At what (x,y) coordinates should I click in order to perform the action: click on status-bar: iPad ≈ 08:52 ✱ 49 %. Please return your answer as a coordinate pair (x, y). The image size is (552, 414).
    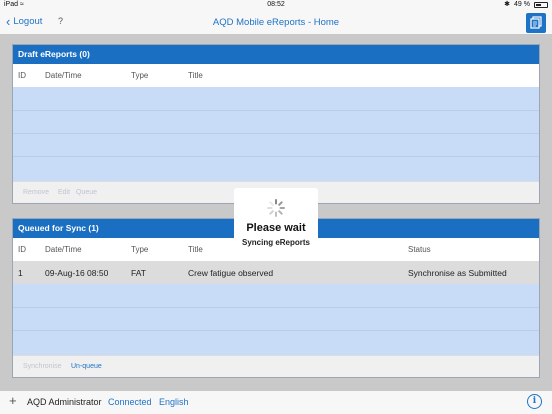
    Looking at the image, I should click on (276, 5).